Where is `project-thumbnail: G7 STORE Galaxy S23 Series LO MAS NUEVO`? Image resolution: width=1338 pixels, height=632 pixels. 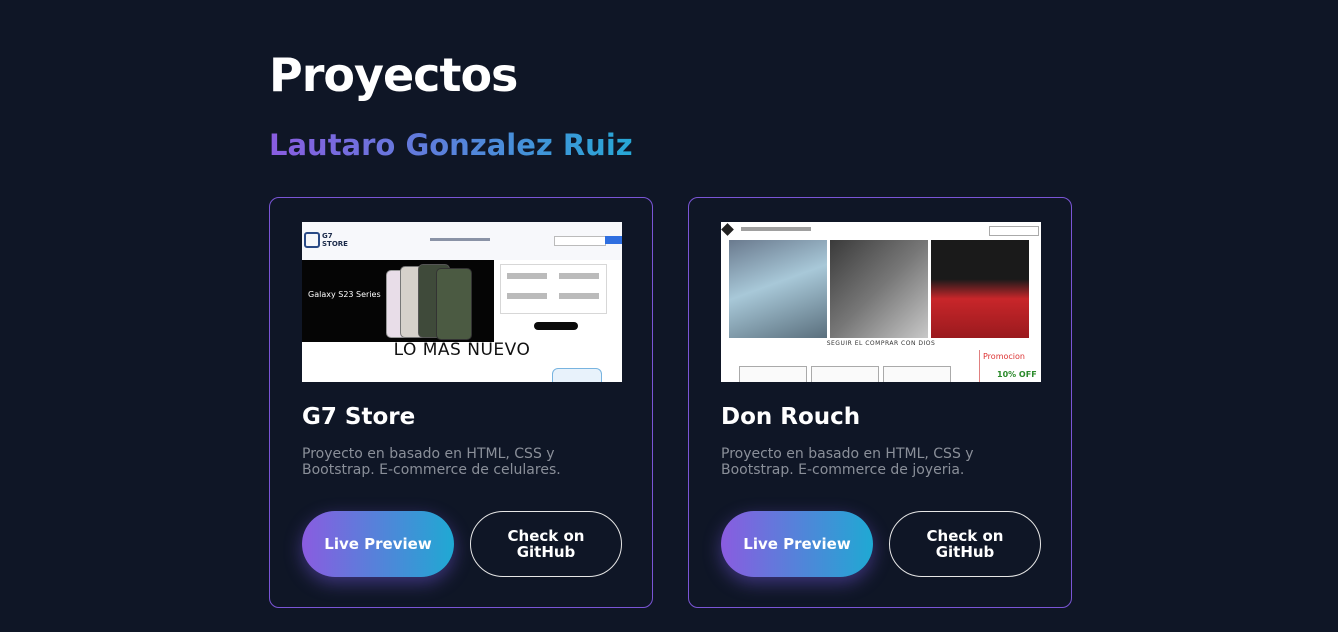 project-thumbnail: G7 STORE Galaxy S23 Series LO MAS NUEVO is located at coordinates (462, 302).